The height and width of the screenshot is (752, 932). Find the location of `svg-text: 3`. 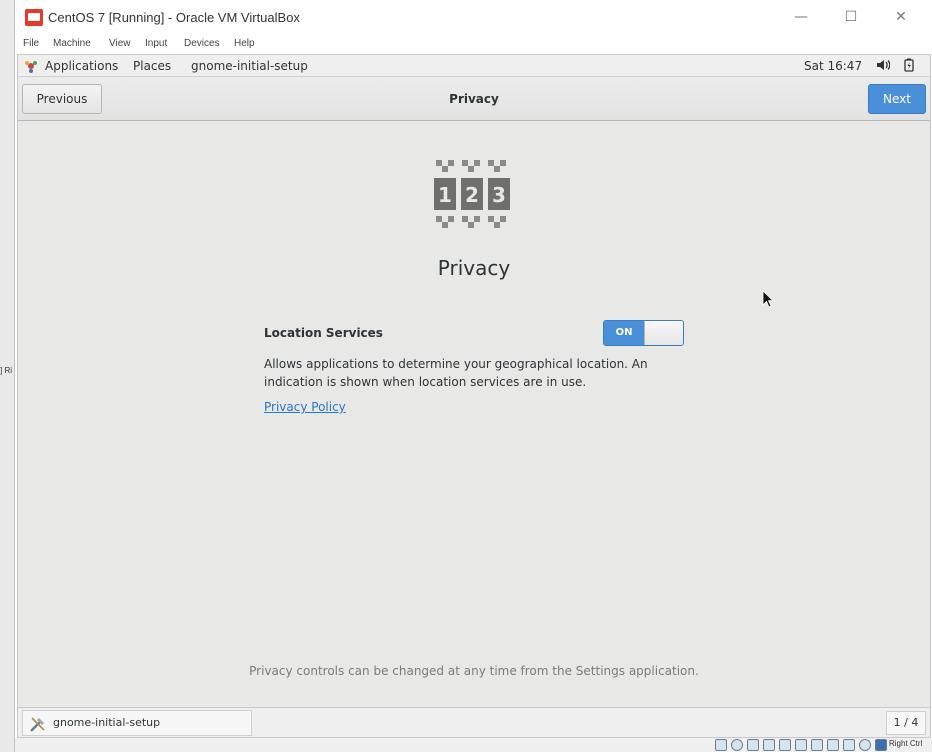

svg-text: 3 is located at coordinates (499, 195).